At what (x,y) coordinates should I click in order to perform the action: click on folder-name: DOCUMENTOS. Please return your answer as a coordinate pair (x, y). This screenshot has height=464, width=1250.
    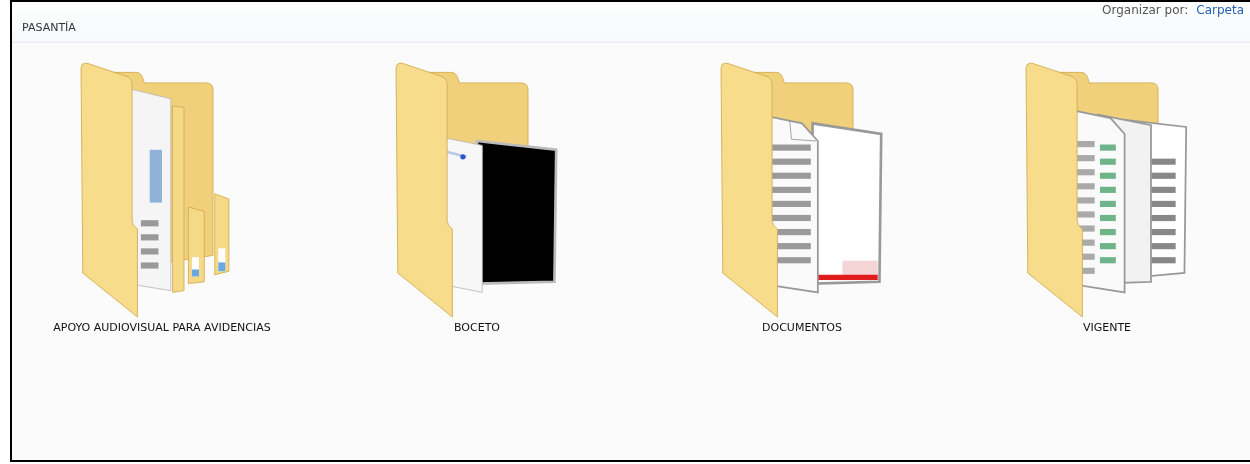
    Looking at the image, I should click on (802, 327).